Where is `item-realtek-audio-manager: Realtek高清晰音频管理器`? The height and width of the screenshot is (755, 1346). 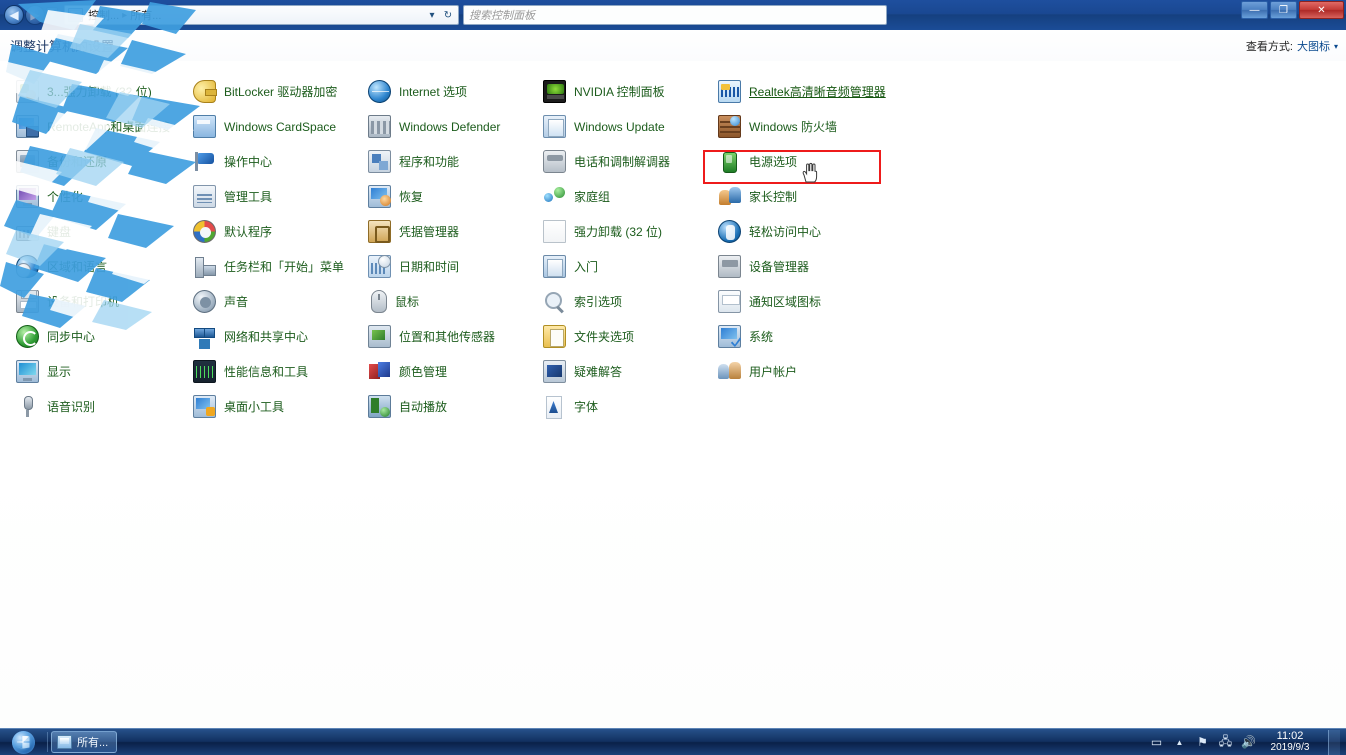 item-realtek-audio-manager: Realtek高清晰音频管理器 is located at coordinates (798, 91).